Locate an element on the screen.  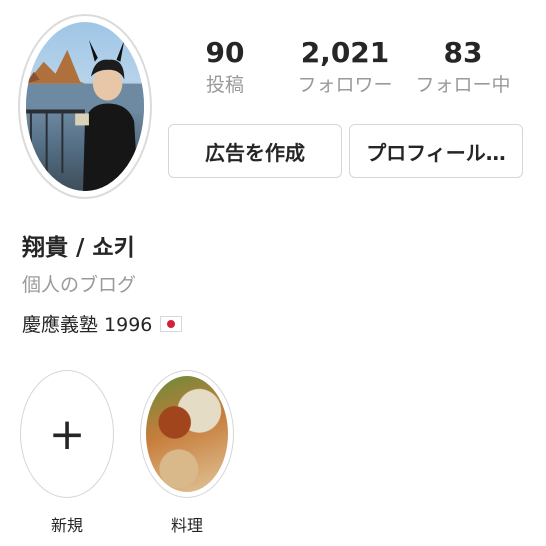
posts-label: 投稿 is located at coordinates (224, 85).